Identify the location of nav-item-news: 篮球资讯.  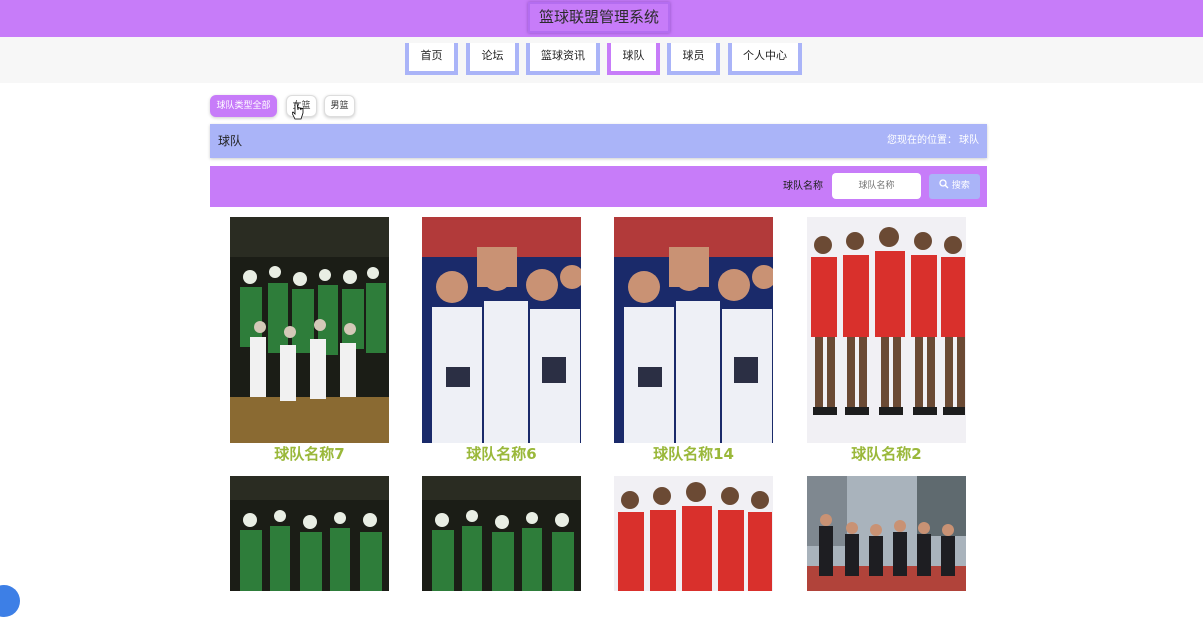
(563, 59).